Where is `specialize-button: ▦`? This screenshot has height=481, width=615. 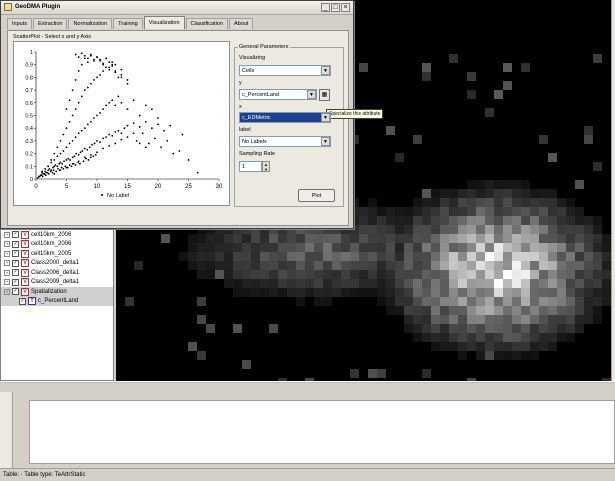 specialize-button: ▦ is located at coordinates (324, 95).